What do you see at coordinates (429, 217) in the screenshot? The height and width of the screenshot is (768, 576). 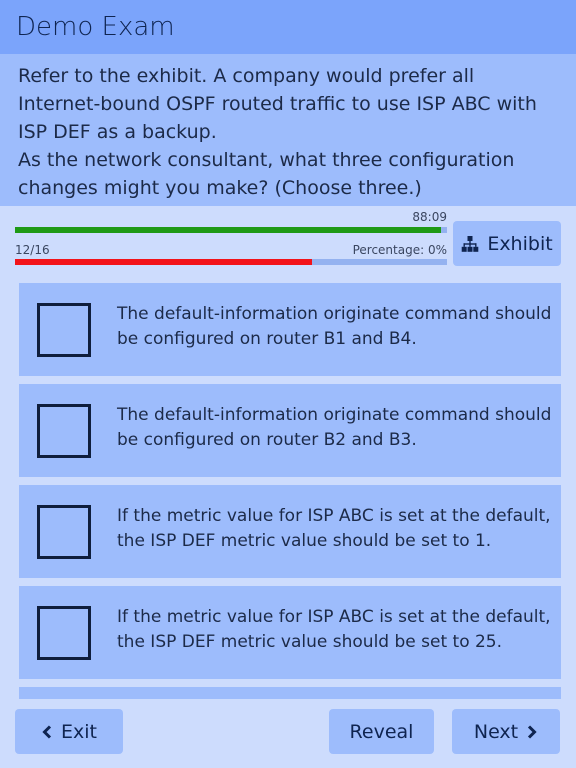 I see `time-remaining: 88:09` at bounding box center [429, 217].